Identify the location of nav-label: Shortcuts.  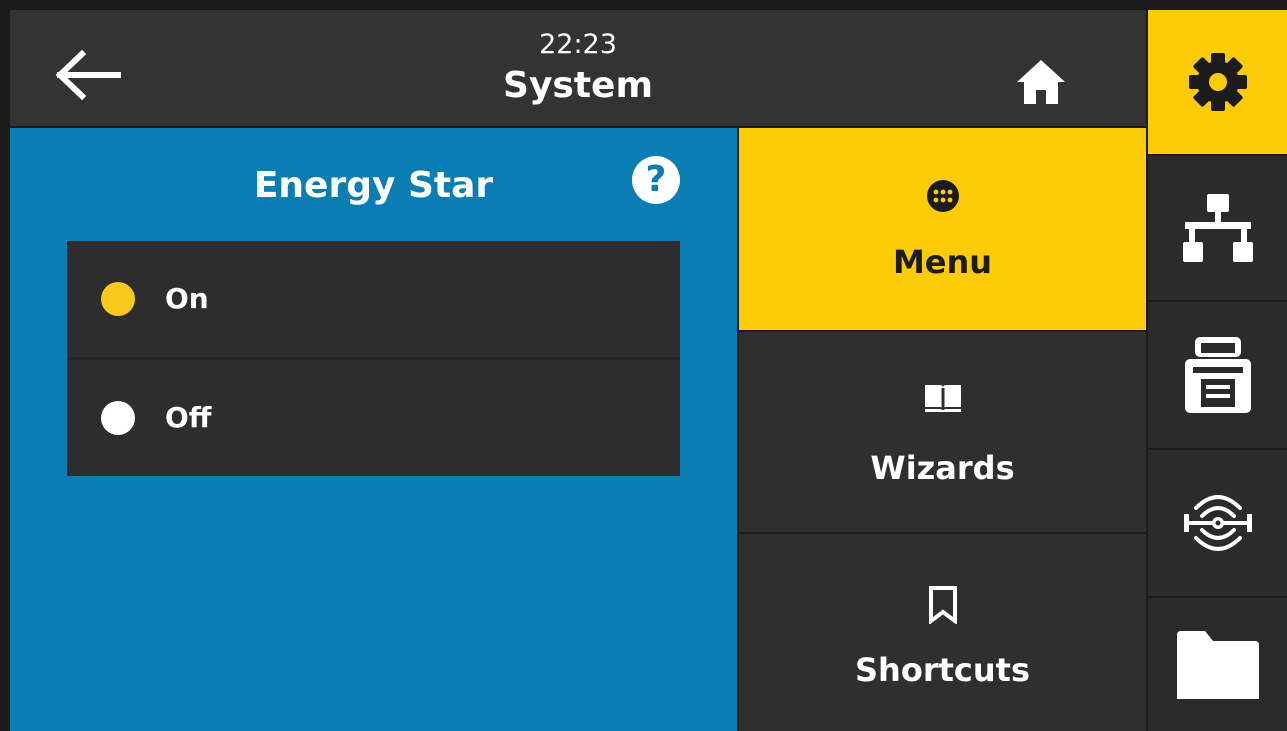
(942, 670).